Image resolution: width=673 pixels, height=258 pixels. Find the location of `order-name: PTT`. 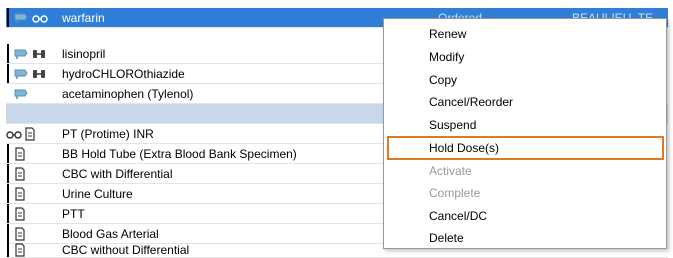

order-name: PTT is located at coordinates (73, 213).